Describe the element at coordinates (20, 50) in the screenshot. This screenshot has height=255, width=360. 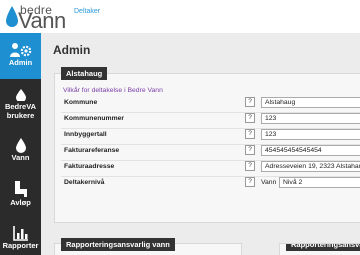
I see `admin-gear-icon` at that location.